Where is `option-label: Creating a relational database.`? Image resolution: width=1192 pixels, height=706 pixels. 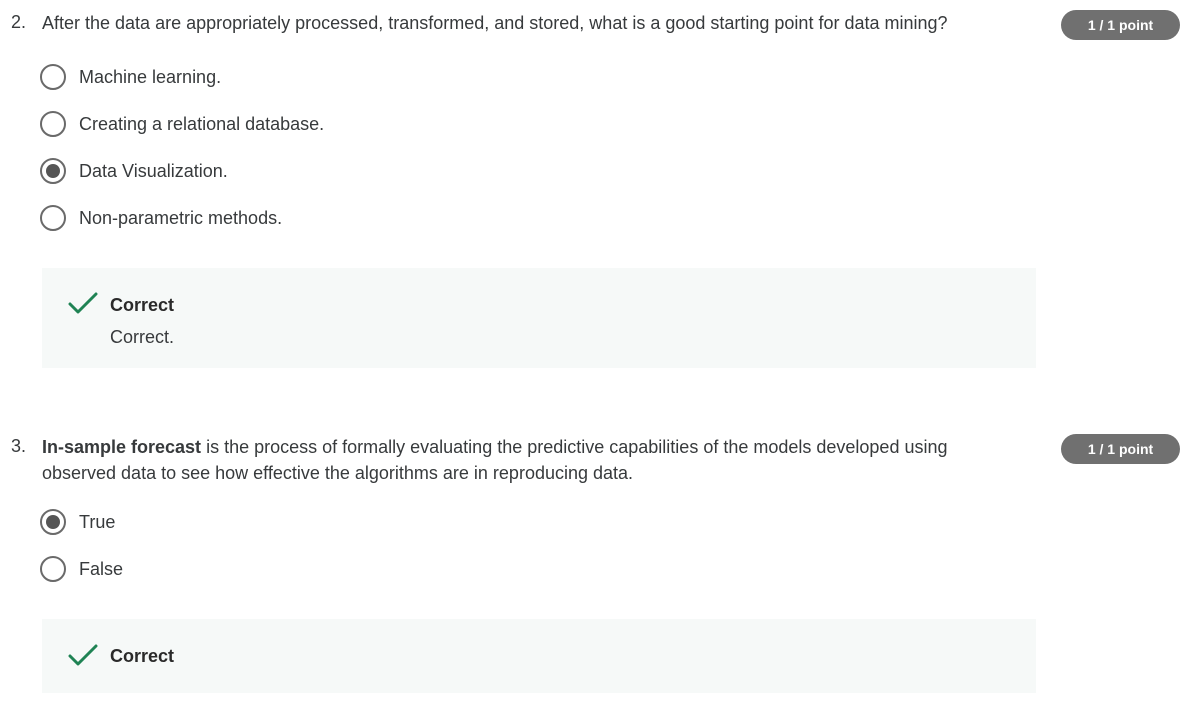 option-label: Creating a relational database. is located at coordinates (202, 123).